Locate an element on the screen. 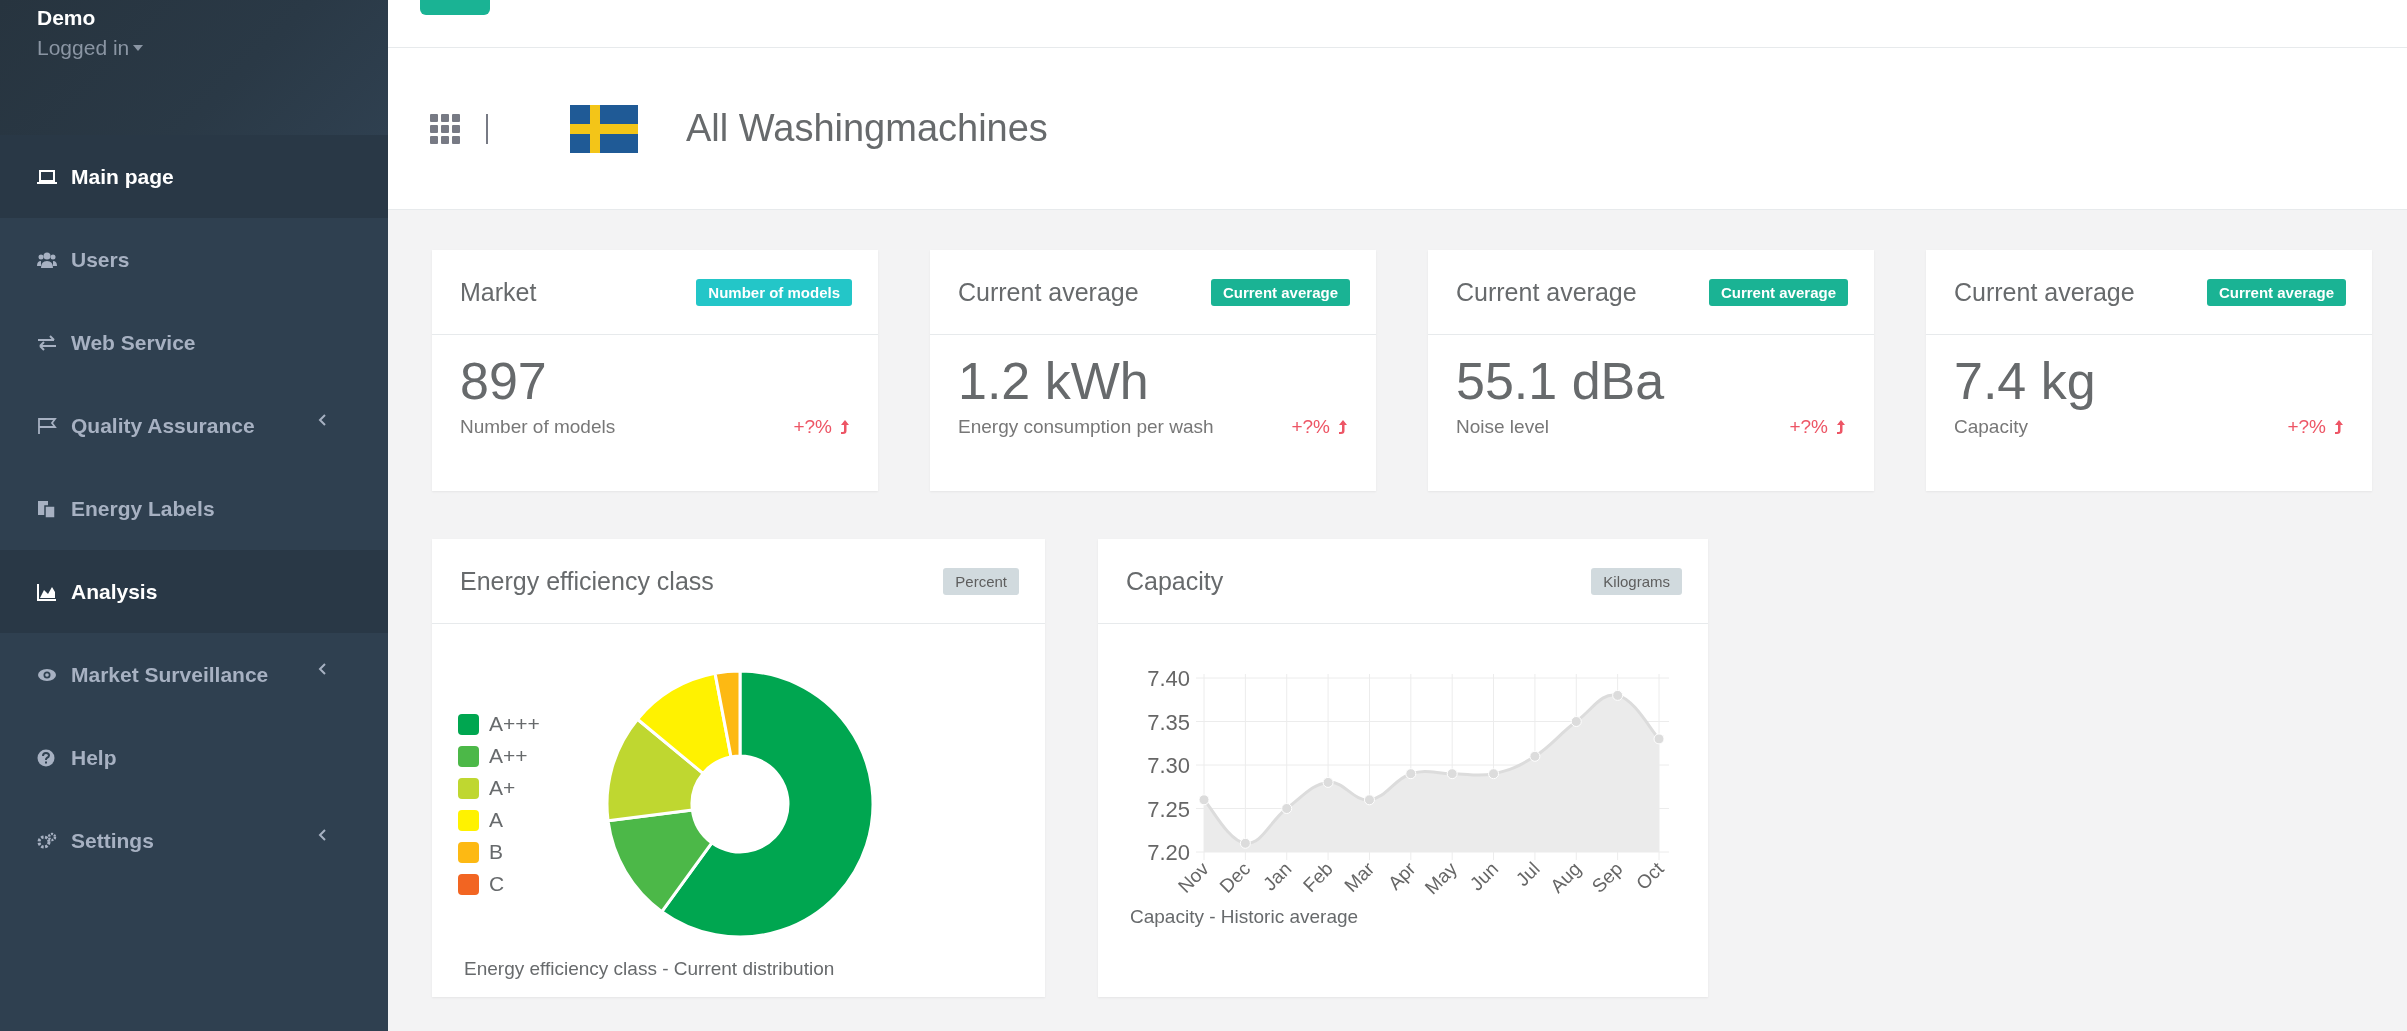  x-tick-label: Dec is located at coordinates (1235, 877).